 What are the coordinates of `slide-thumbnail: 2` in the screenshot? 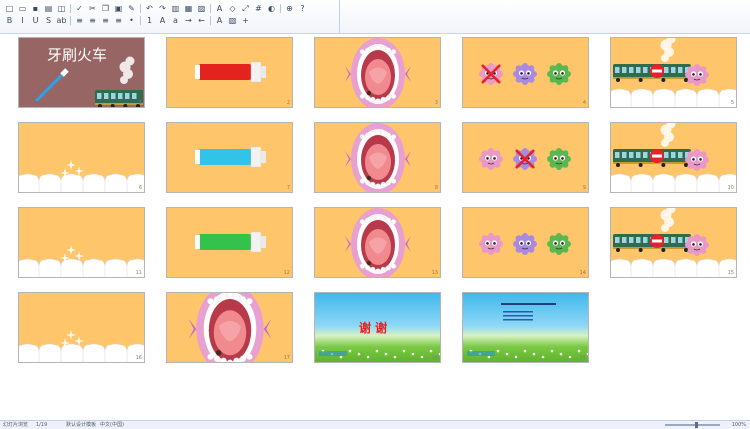 It's located at (229, 72).